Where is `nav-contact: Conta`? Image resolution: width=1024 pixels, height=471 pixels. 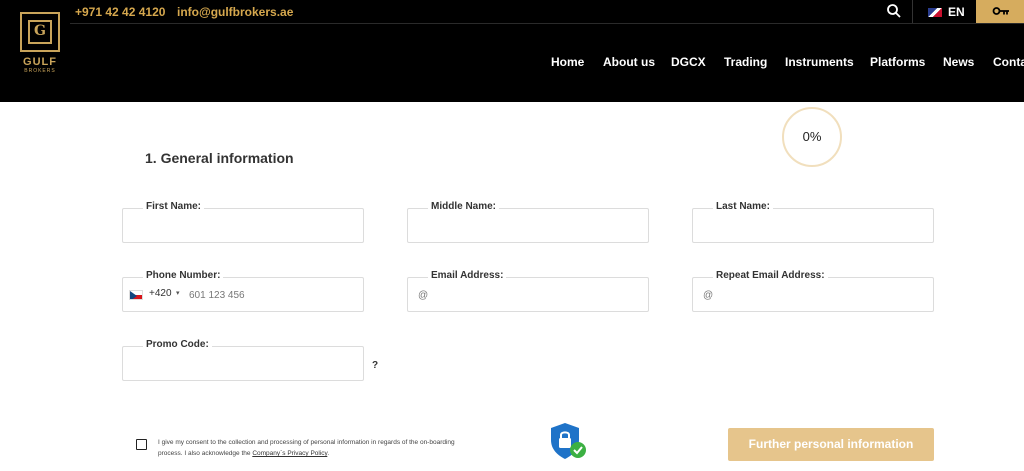
nav-contact: Conta is located at coordinates (1008, 62).